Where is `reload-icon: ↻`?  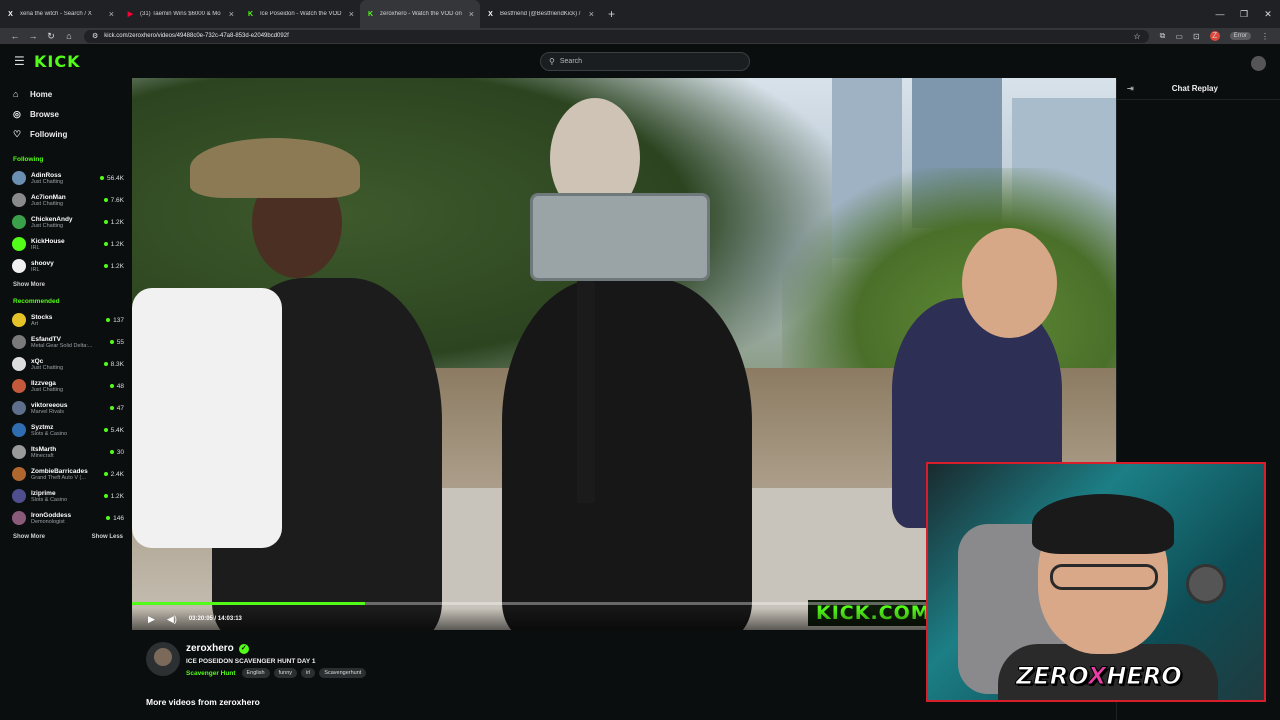 reload-icon: ↻ is located at coordinates (51, 36).